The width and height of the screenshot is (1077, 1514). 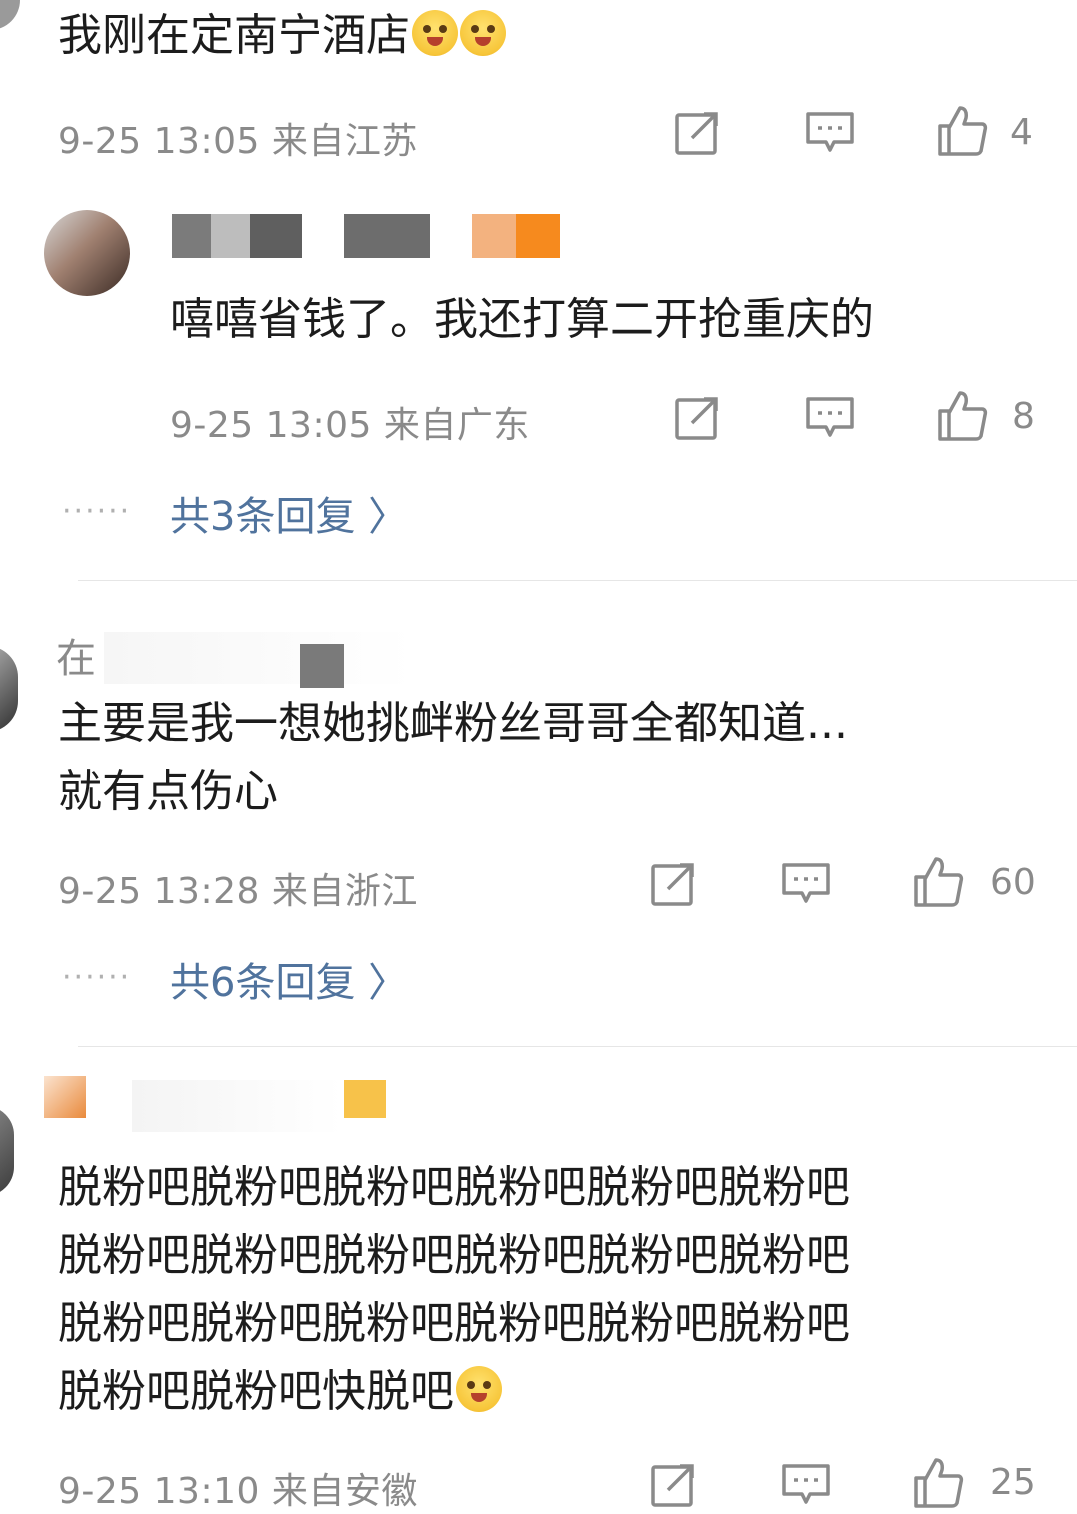 I want to click on view-replies-link: 共6条回复 〉, so click(x=289, y=979).